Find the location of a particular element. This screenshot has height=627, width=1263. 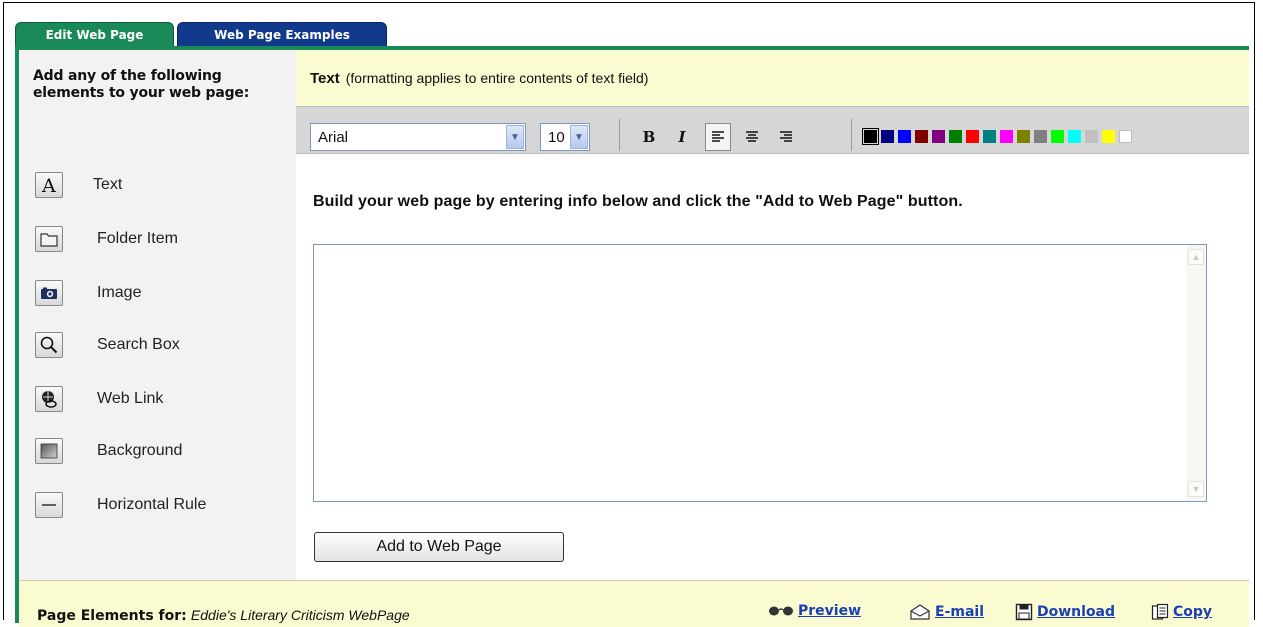

text-A-icon: A is located at coordinates (49, 185).